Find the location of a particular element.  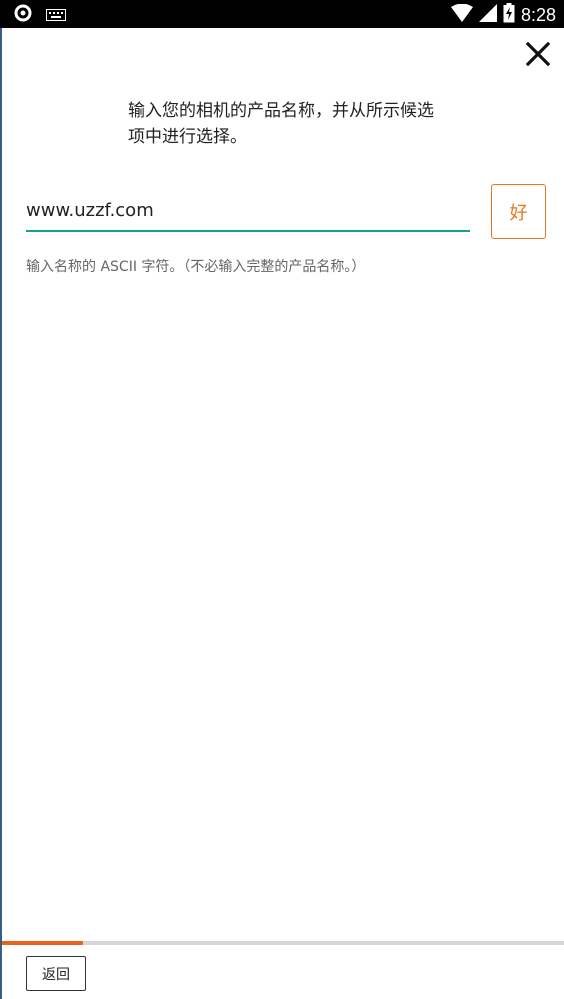

app-circle-icon is located at coordinates (23, 15).